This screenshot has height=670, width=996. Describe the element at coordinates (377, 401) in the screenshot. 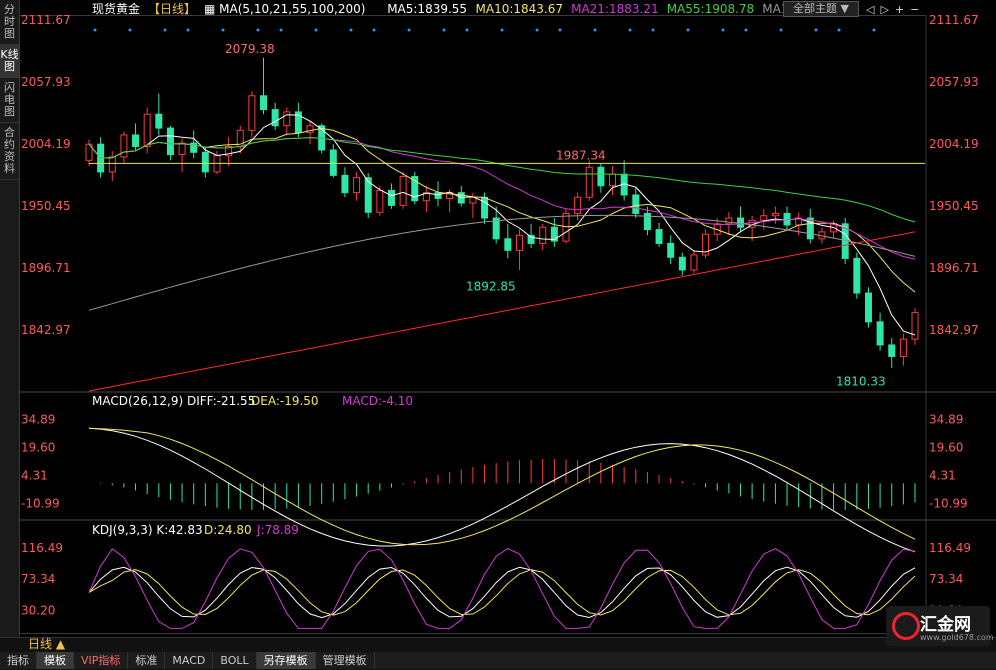

I see `macd-value: MACD:-4.10` at that location.